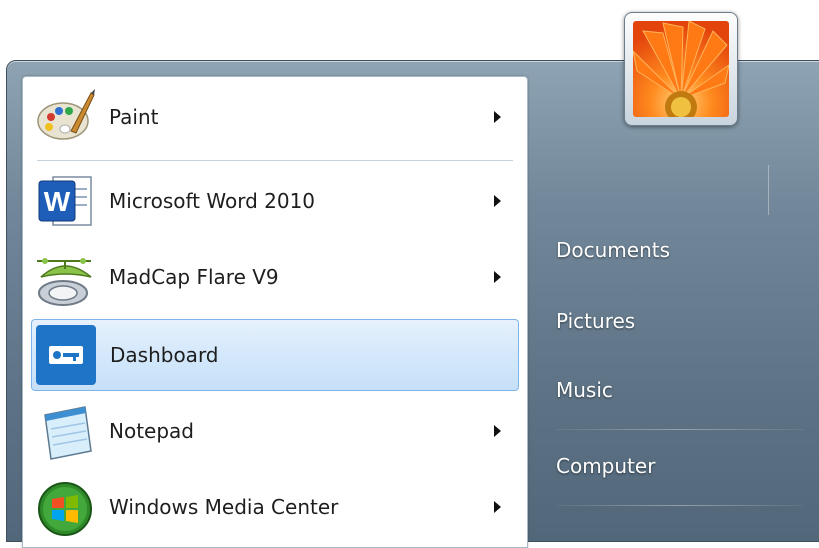 This screenshot has height=548, width=819. Describe the element at coordinates (275, 355) in the screenshot. I see `program-item-dashboard: Dashboard` at that location.